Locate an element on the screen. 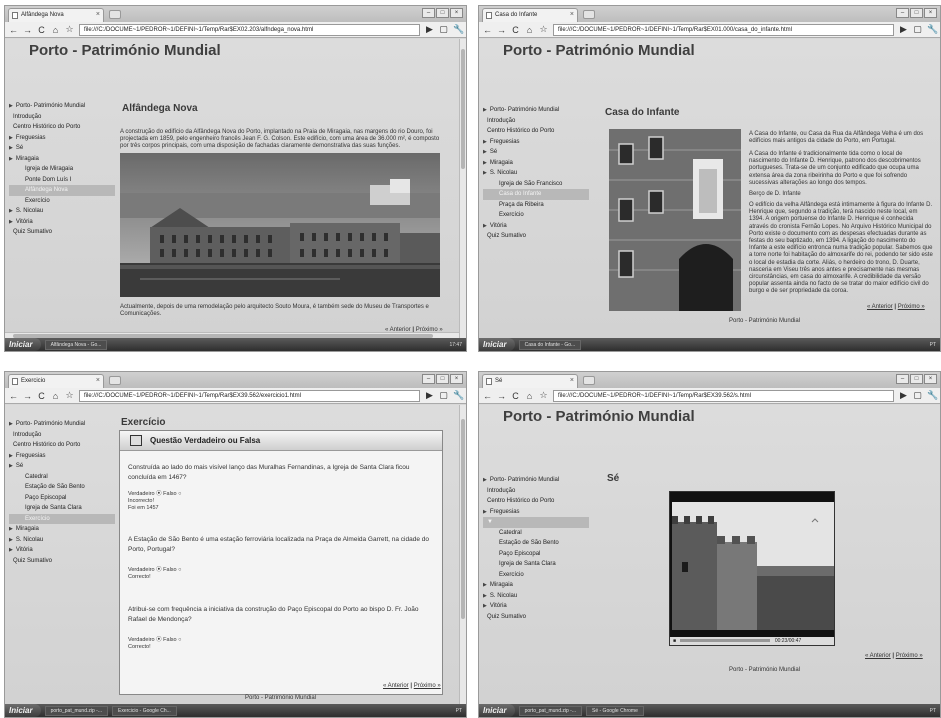 This screenshot has height=718, width=941. menu-item: Exercício is located at coordinates (62, 201).